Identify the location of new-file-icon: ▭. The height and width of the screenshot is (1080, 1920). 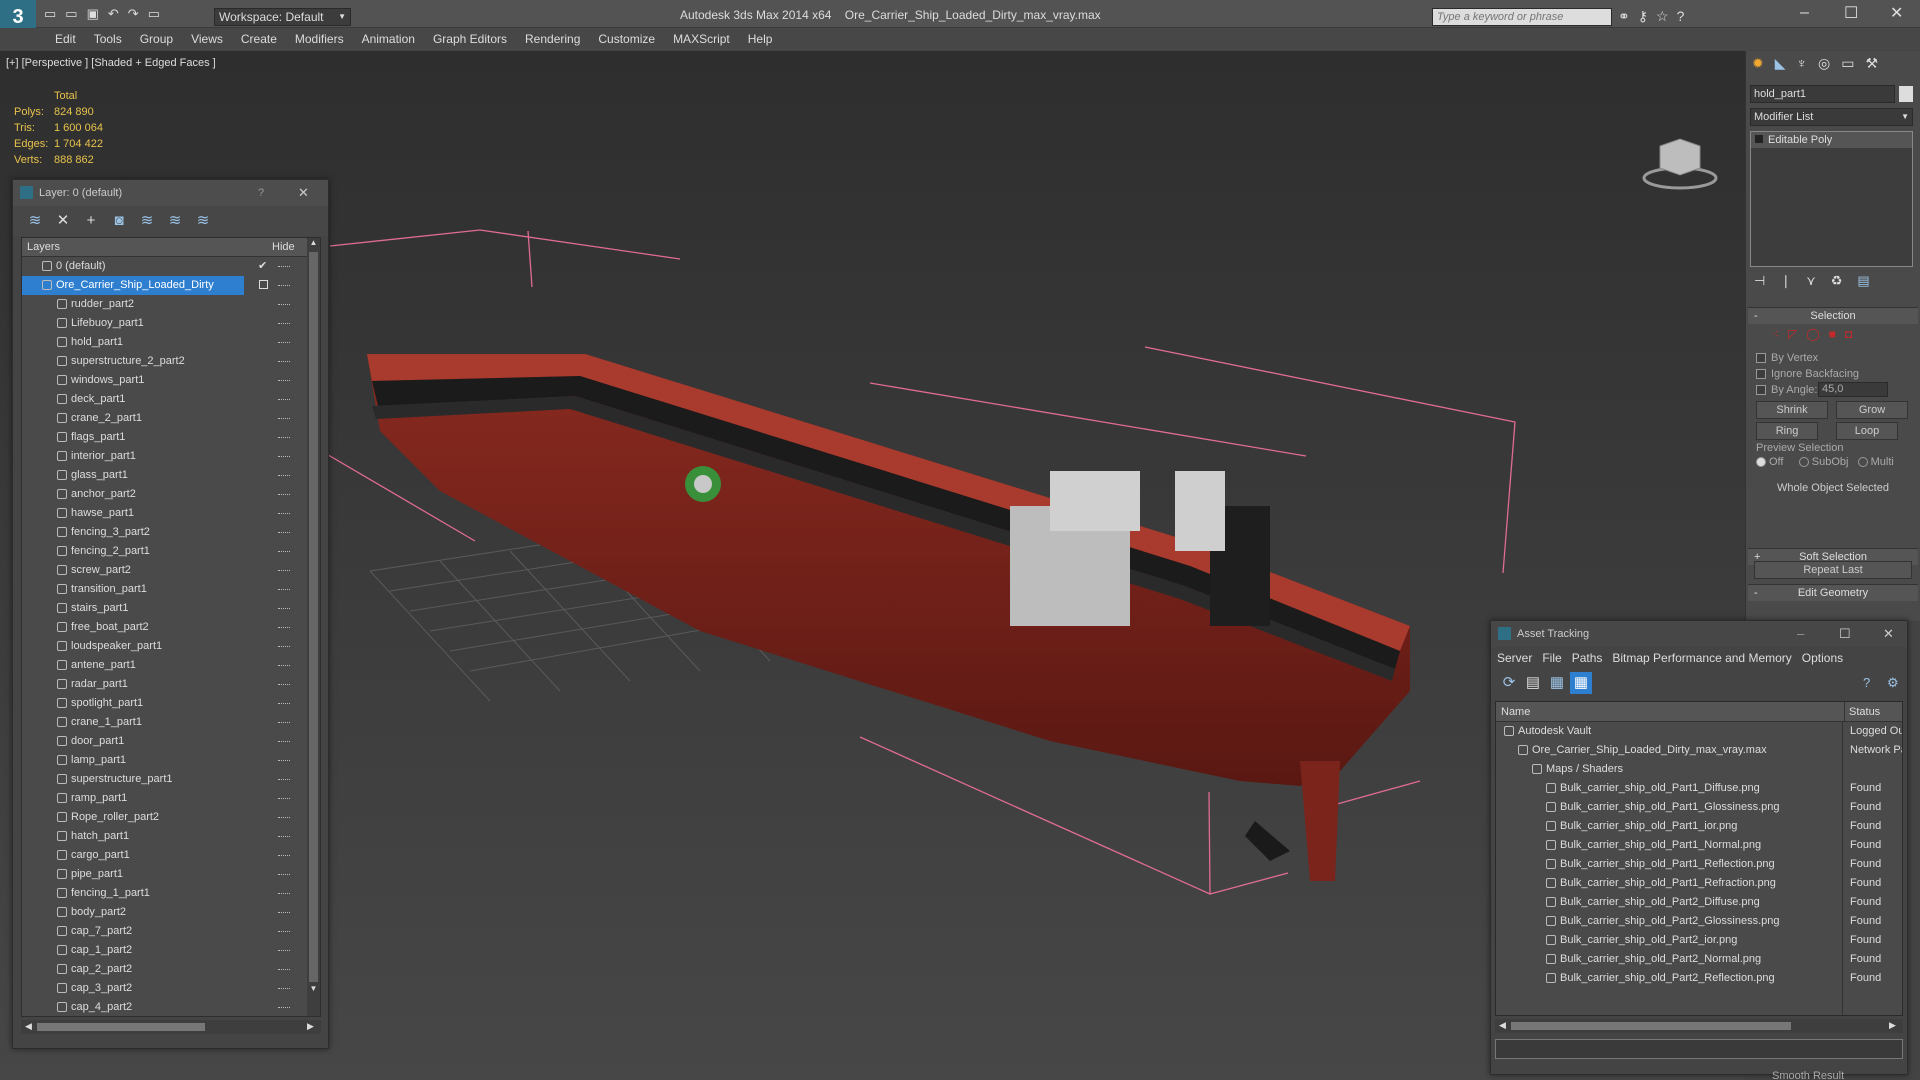
(54, 13).